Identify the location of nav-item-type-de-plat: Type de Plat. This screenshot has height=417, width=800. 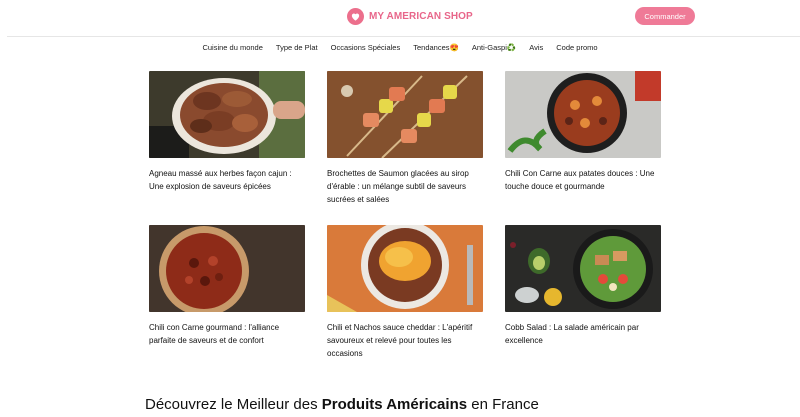
(296, 48).